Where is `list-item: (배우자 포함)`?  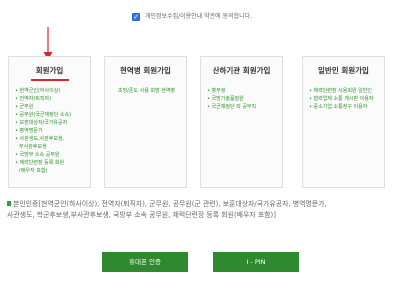
list-item: (배우자 포함) is located at coordinates (33, 171).